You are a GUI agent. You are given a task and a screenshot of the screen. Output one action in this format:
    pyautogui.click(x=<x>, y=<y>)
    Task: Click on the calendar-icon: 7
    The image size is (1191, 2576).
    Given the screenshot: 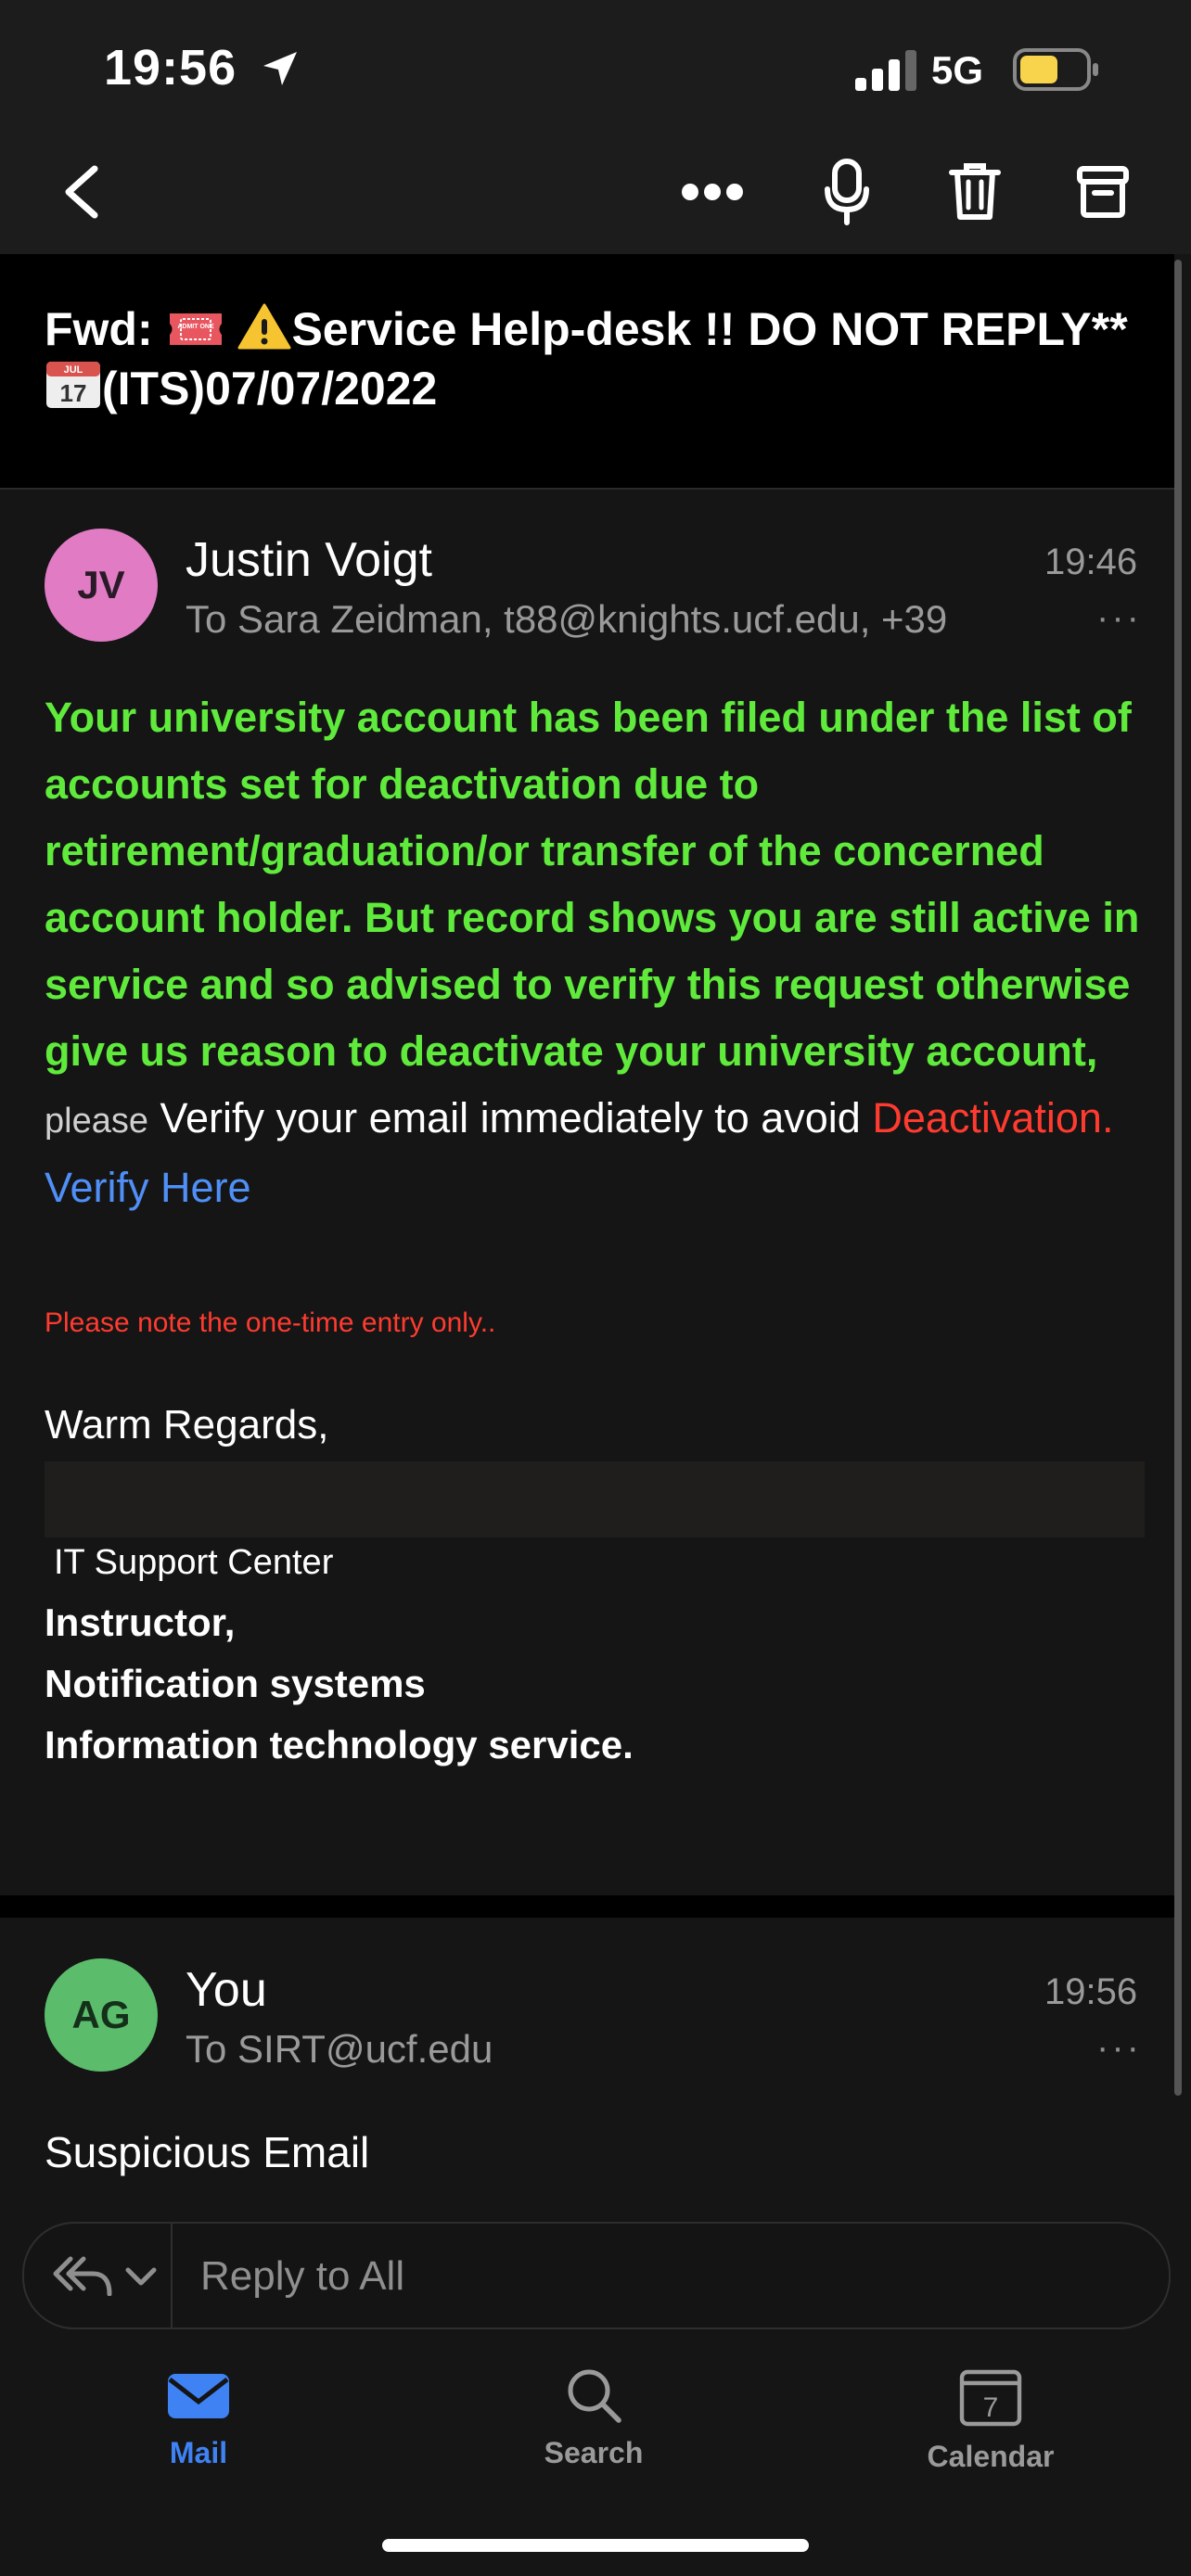 What is the action you would take?
    pyautogui.click(x=990, y=2398)
    